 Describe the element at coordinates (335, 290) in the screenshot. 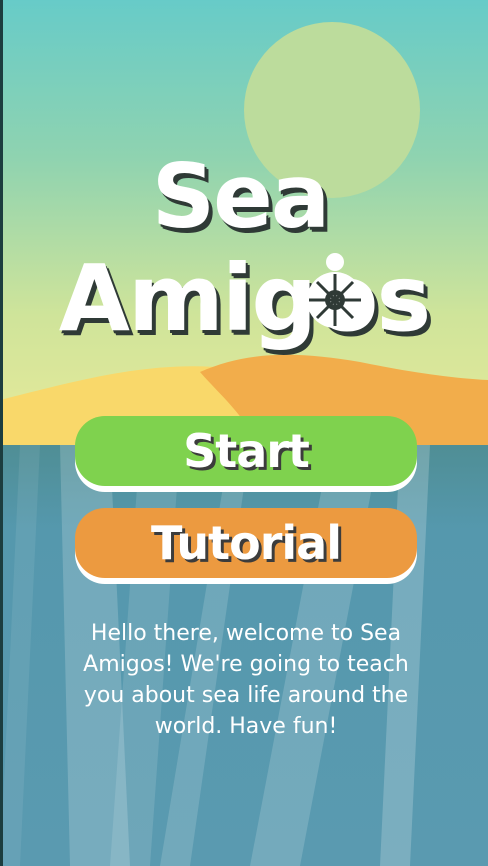

I see `turtle-icon` at that location.